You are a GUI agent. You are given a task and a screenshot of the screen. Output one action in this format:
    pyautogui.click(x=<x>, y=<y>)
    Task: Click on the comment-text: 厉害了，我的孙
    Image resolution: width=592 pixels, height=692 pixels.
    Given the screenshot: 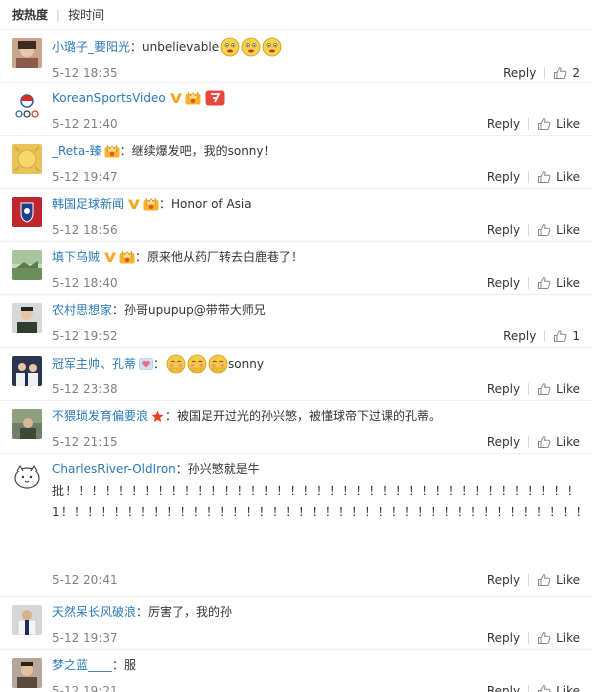 What is the action you would take?
    pyautogui.click(x=190, y=612)
    